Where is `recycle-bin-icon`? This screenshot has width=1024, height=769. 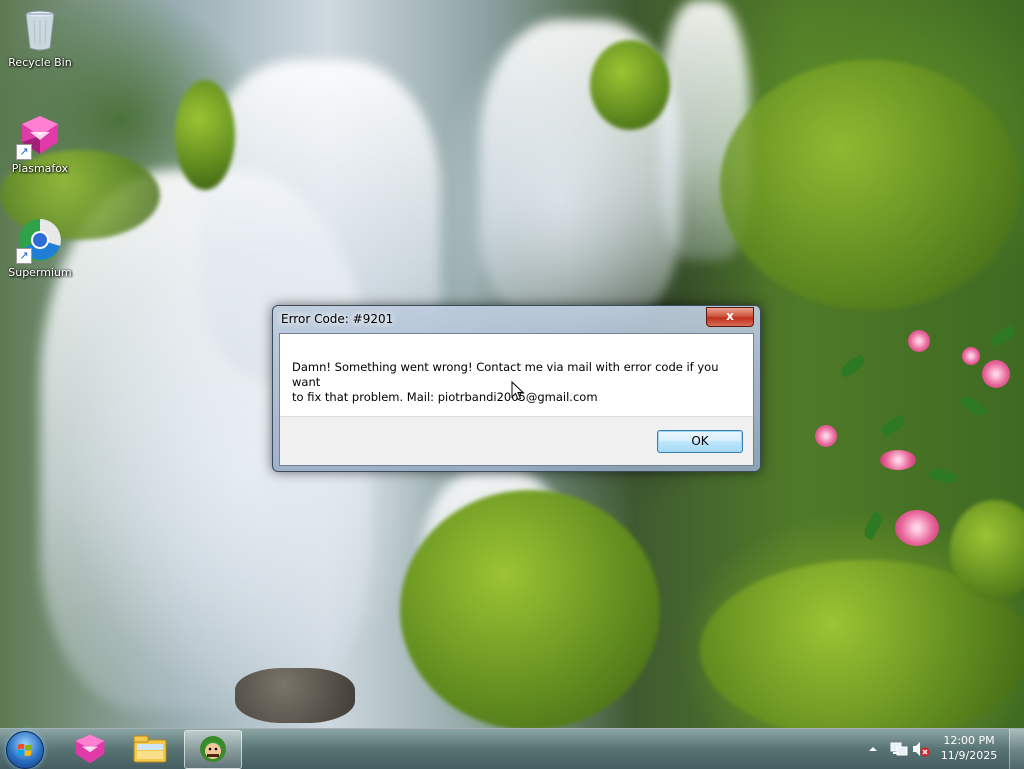 recycle-bin-icon is located at coordinates (40, 30).